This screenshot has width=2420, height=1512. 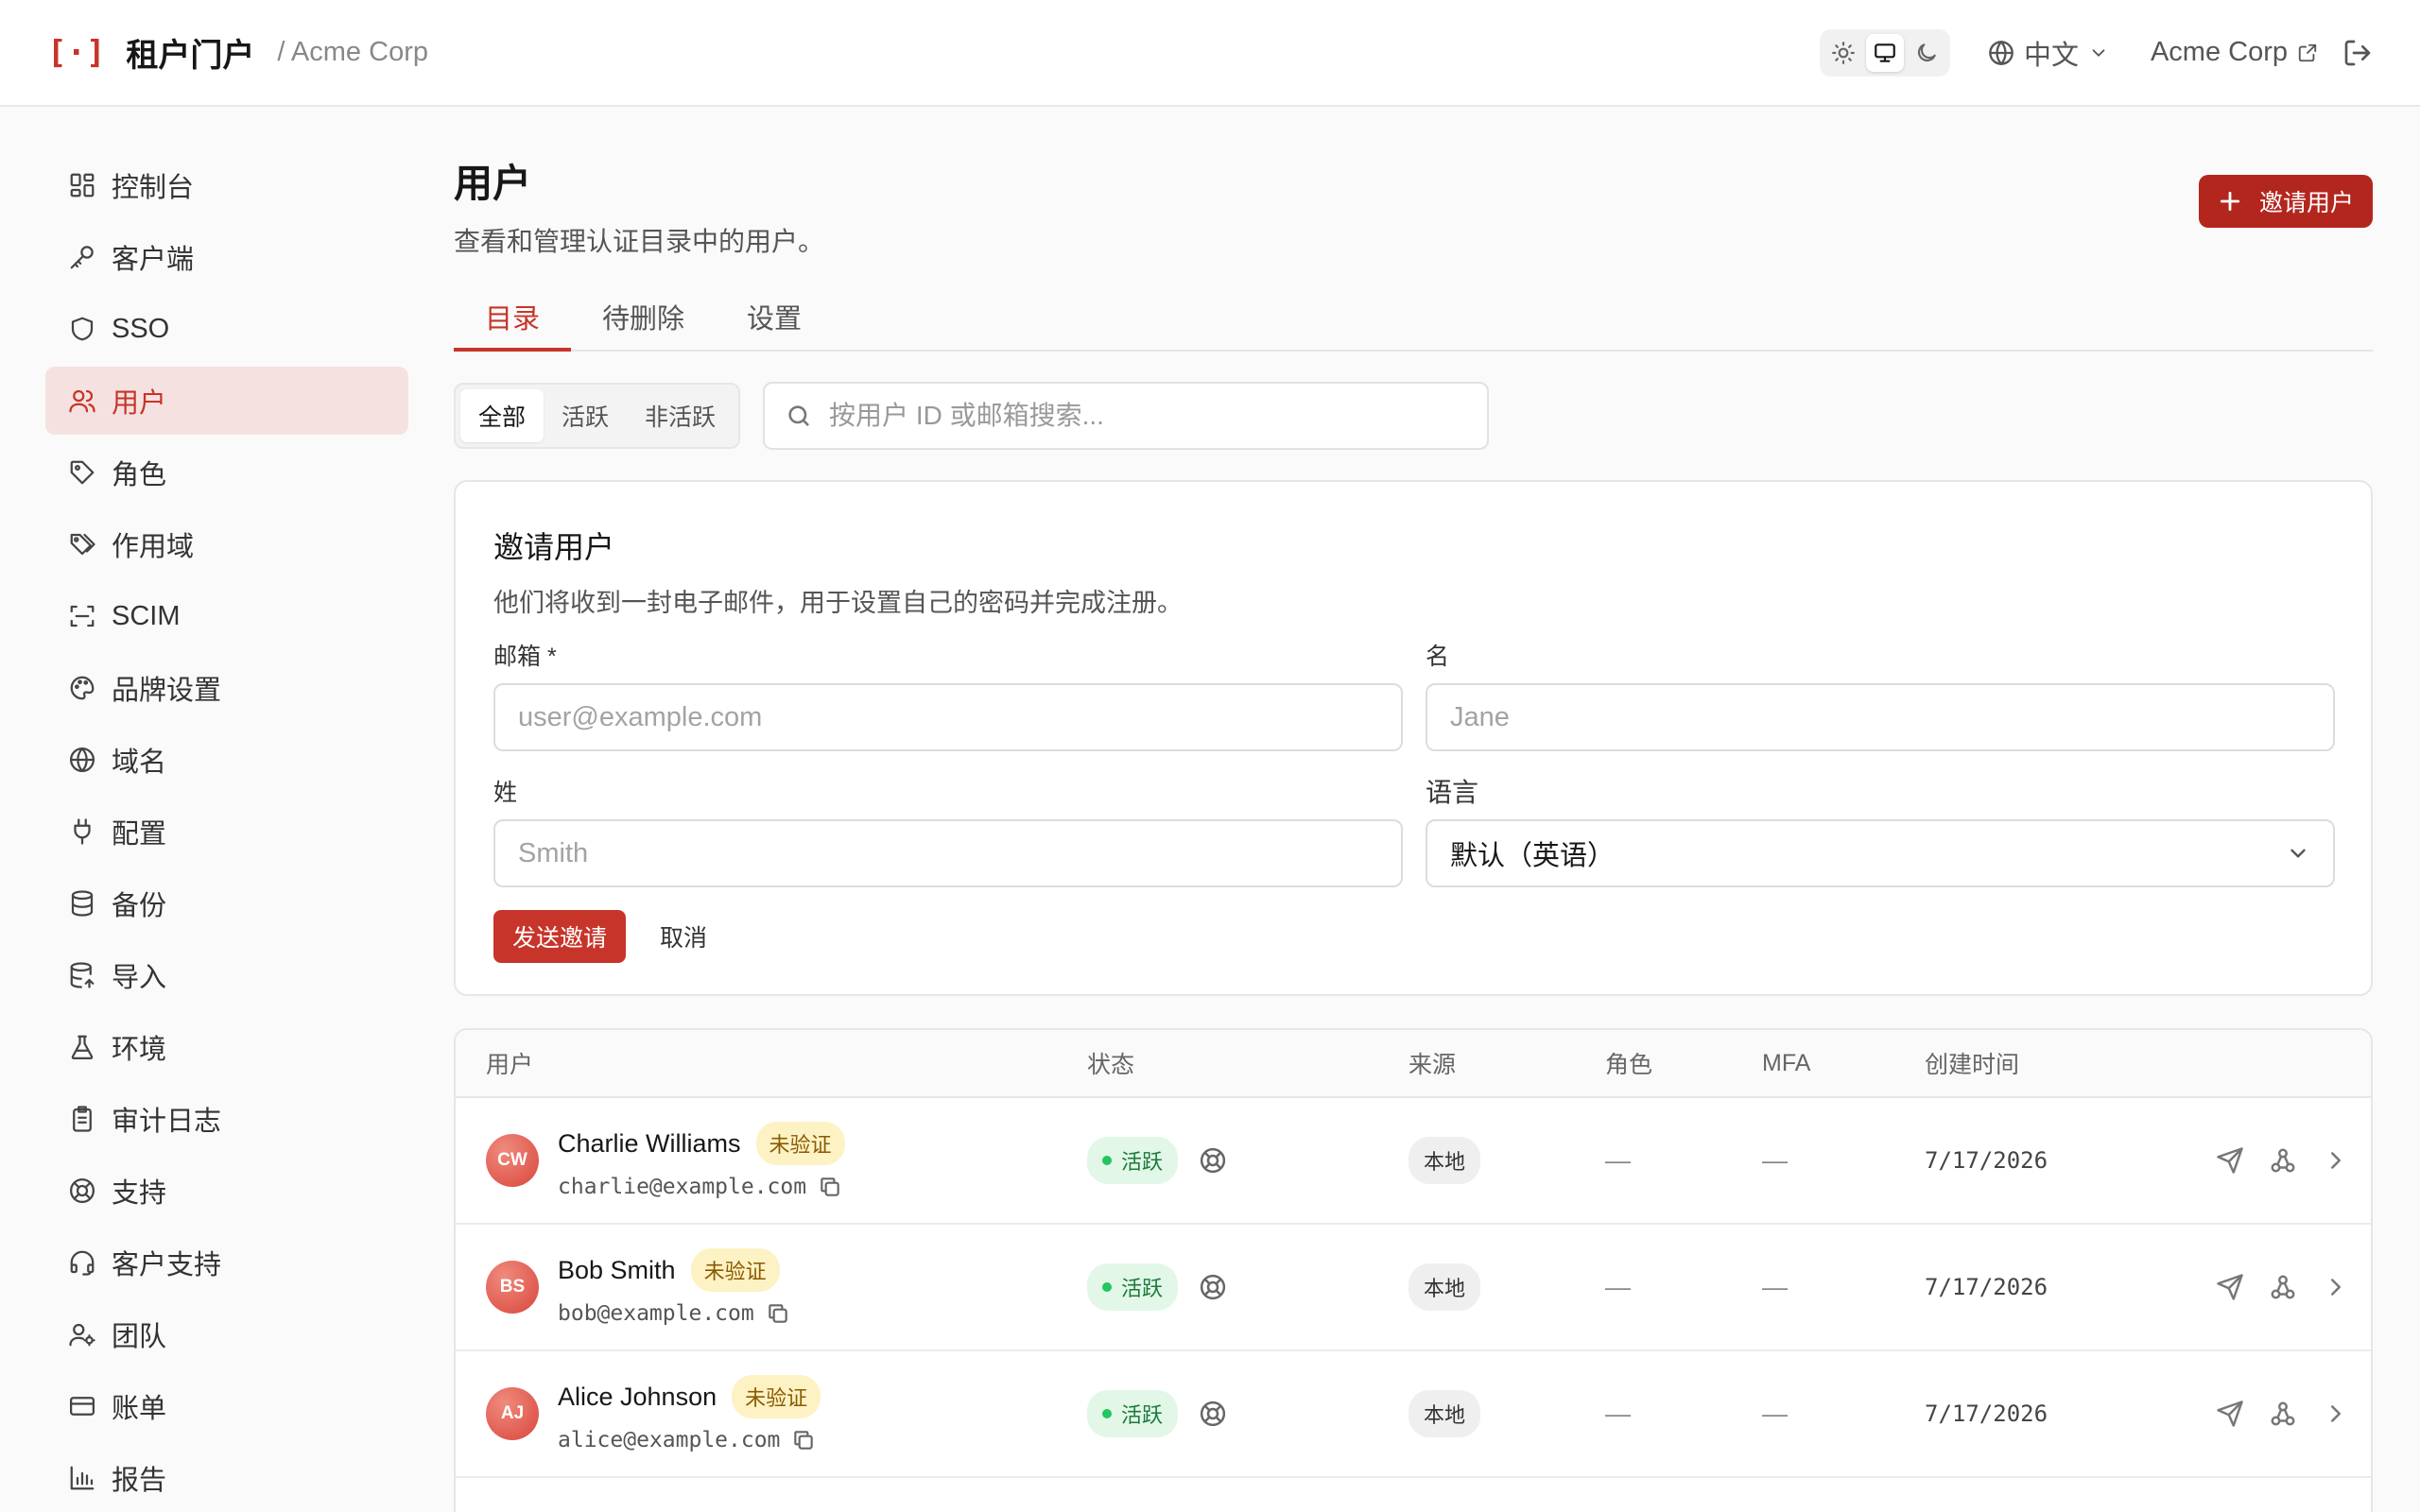 What do you see at coordinates (1248, 1413) in the screenshot?
I see `status-cell: 活跃` at bounding box center [1248, 1413].